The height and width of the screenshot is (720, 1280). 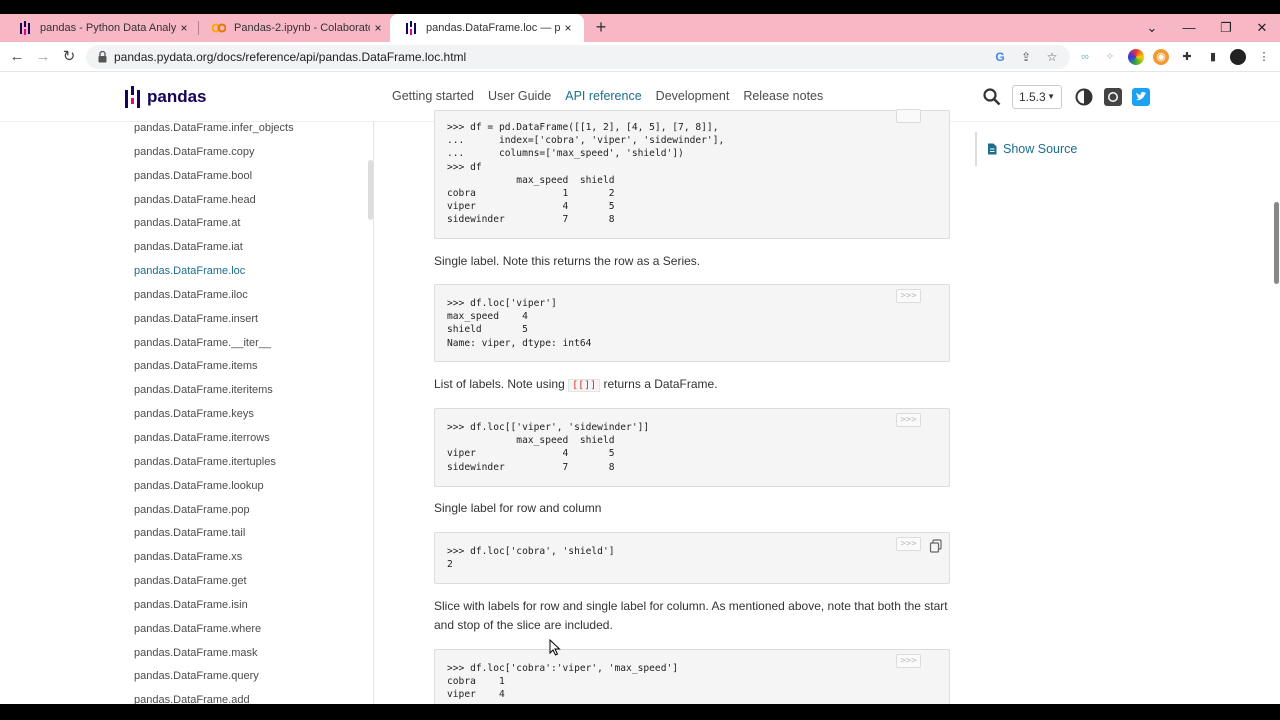 I want to click on side-panel-icon: ▮, so click(x=1213, y=57).